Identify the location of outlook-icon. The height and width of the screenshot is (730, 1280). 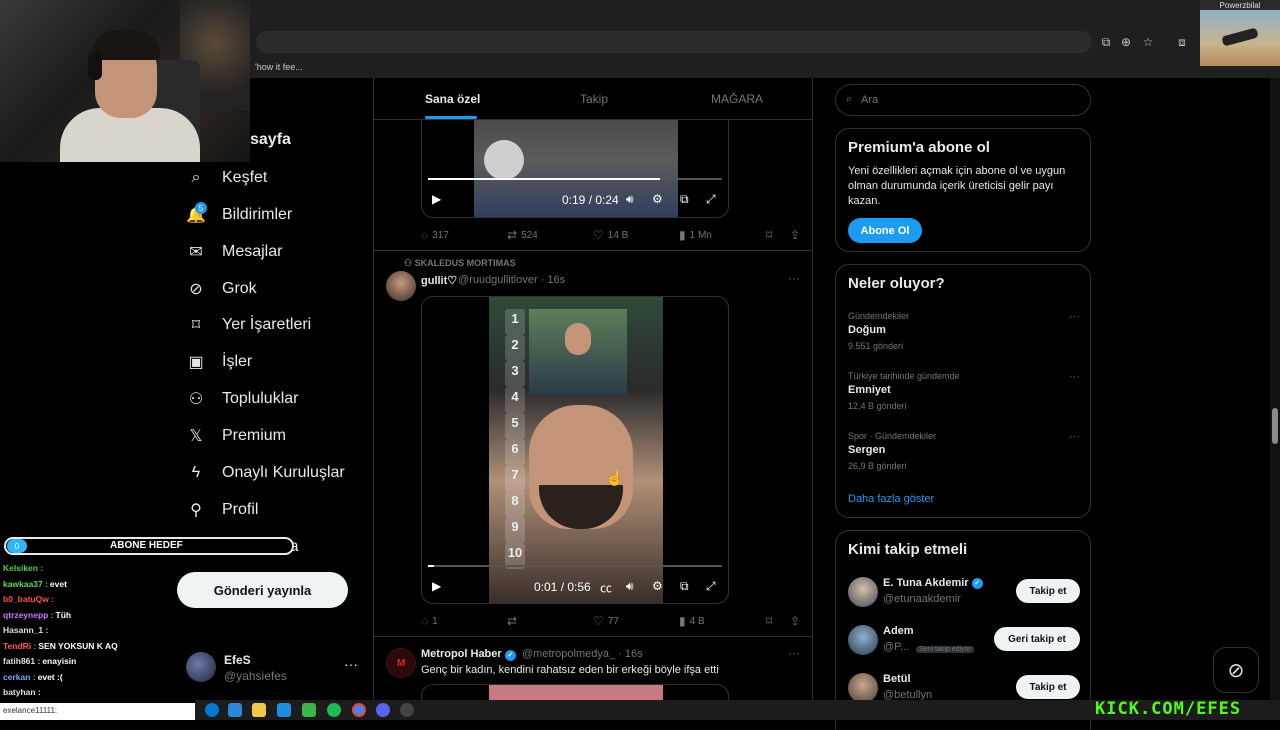
(284, 710).